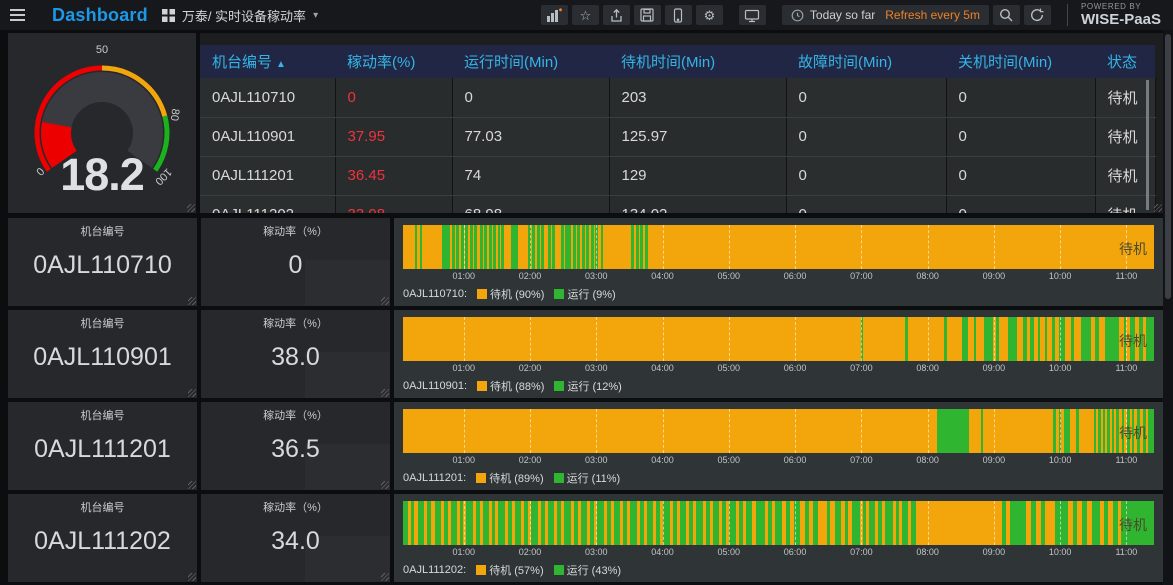 This screenshot has width=1173, height=585. I want to click on refresh-icon, so click(1037, 14).